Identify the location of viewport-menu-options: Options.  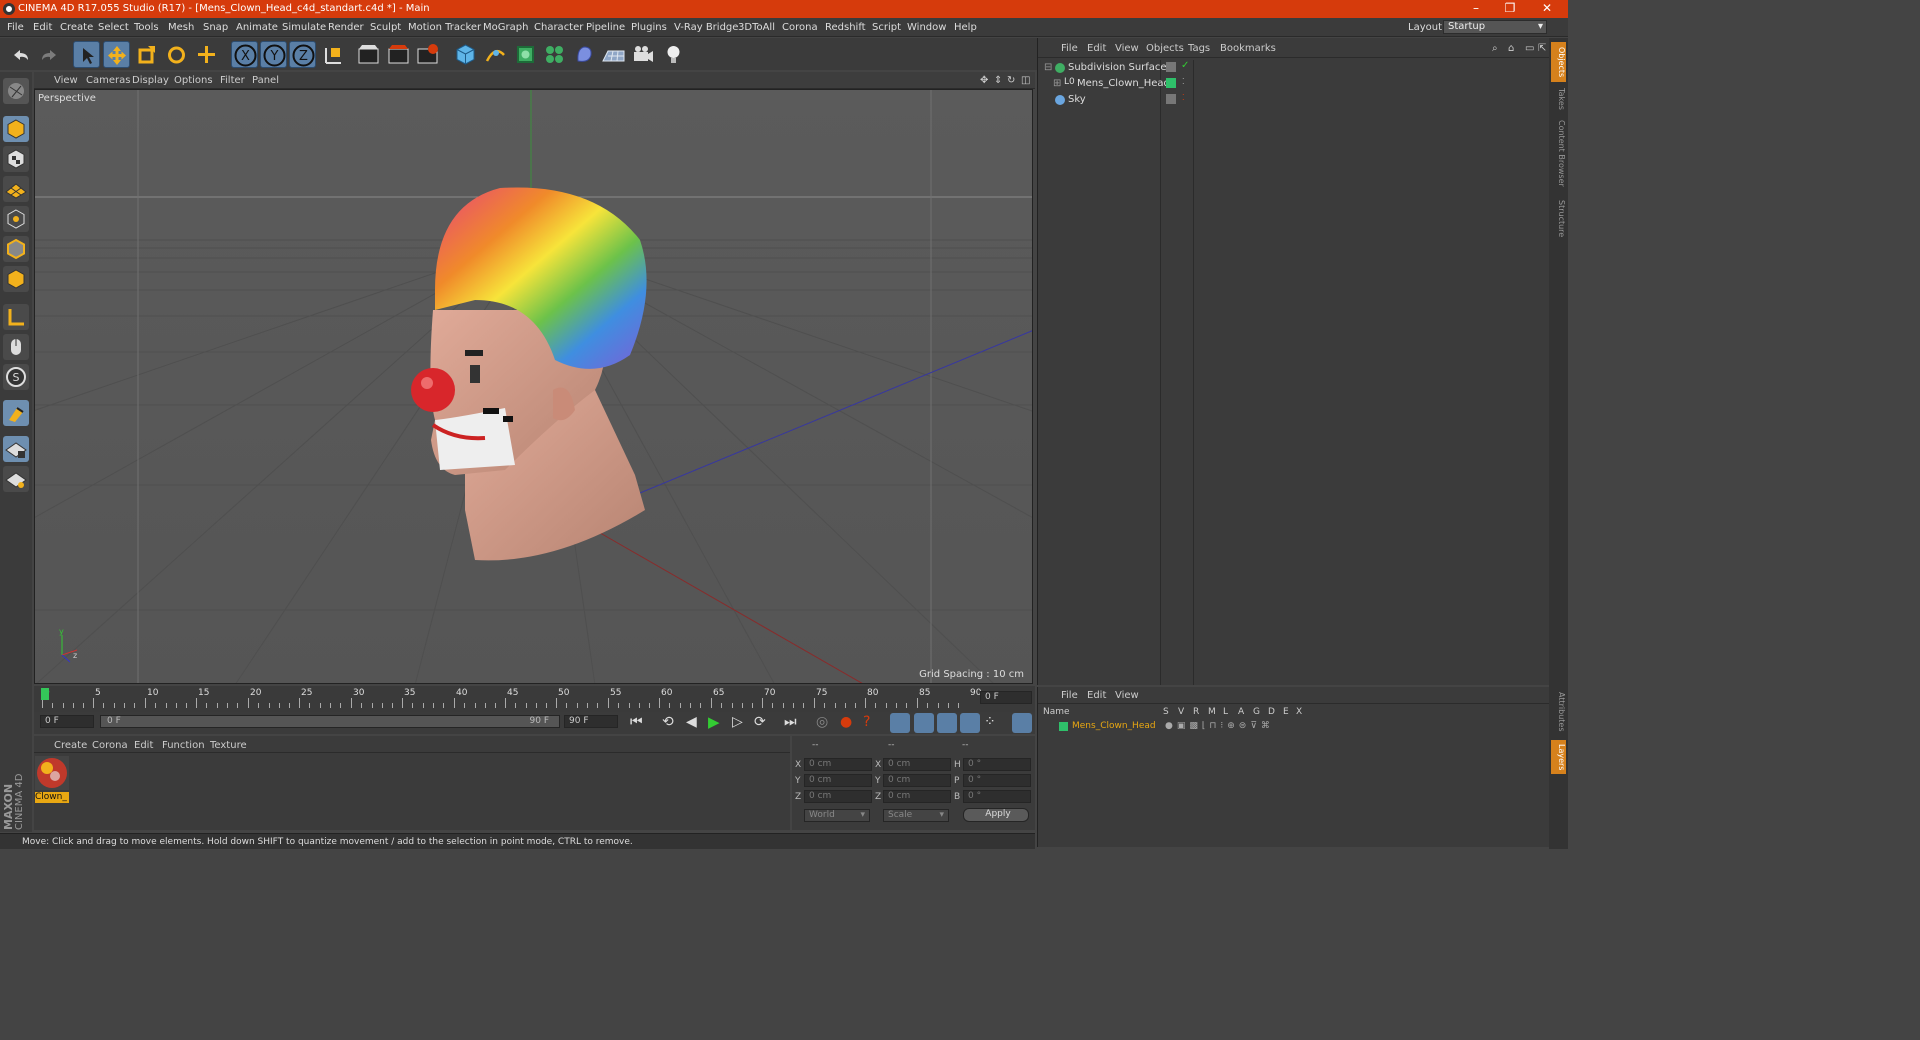
(193, 80).